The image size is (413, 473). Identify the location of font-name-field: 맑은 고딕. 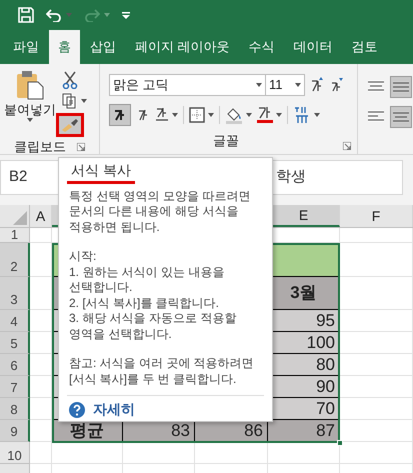
(187, 85).